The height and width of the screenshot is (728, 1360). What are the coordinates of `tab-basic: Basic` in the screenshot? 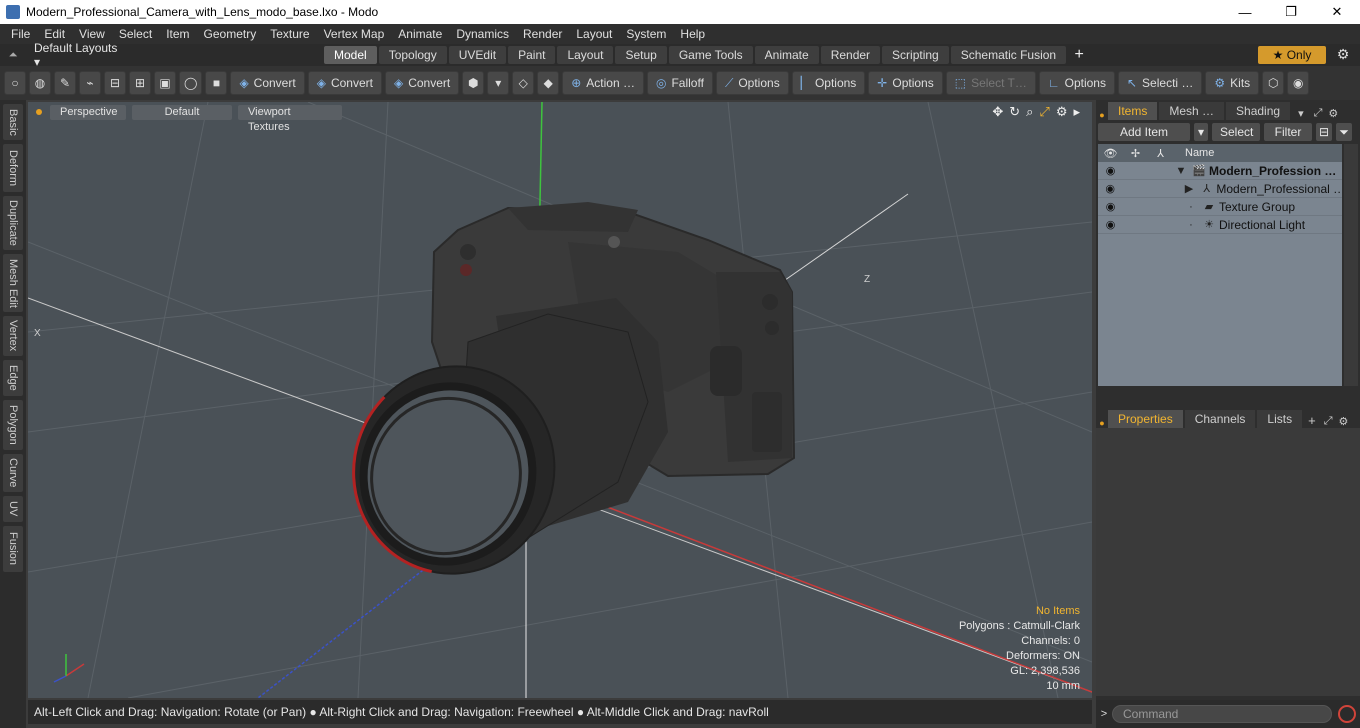 It's located at (13, 122).